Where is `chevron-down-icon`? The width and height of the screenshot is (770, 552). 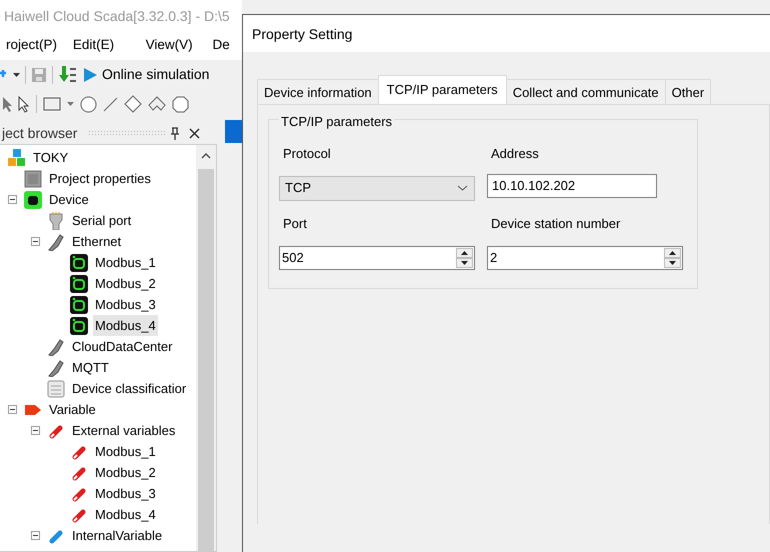
chevron-down-icon is located at coordinates (462, 188).